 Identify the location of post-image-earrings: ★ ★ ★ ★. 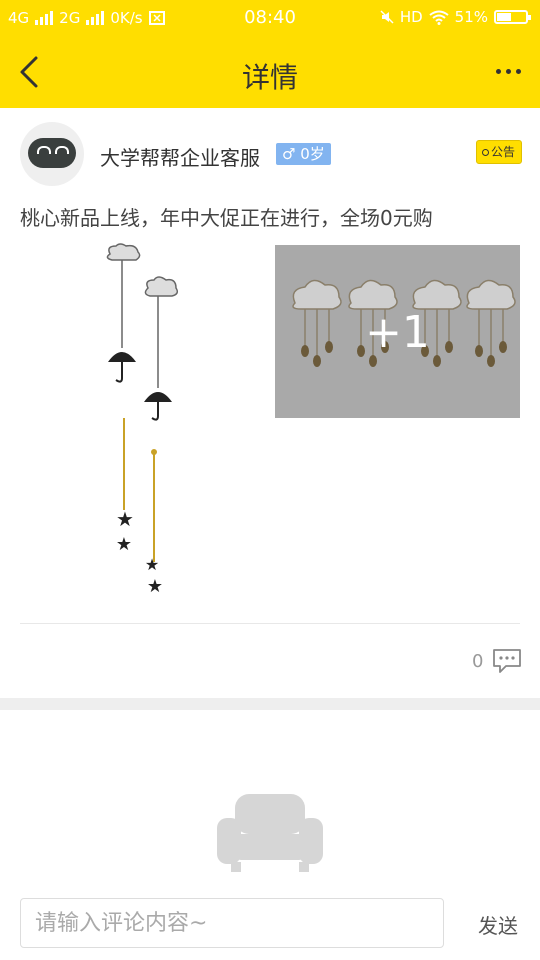
(152, 420).